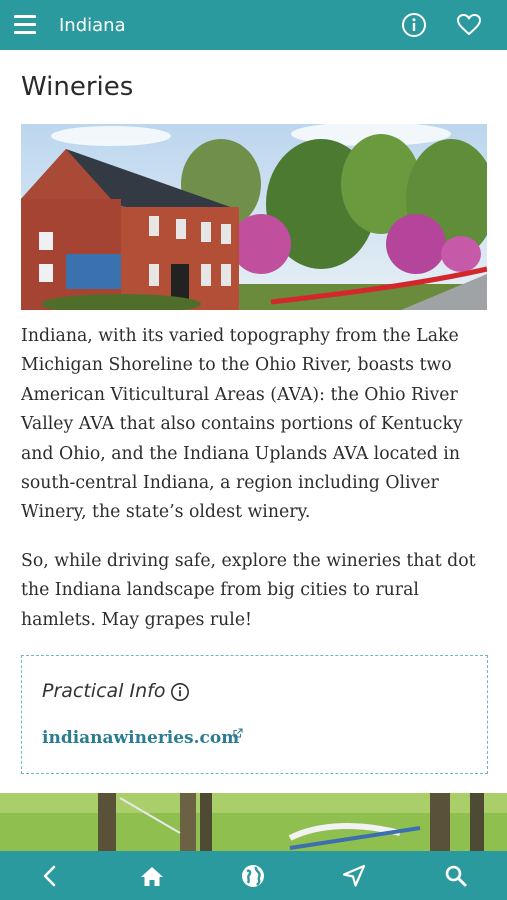 The width and height of the screenshot is (507, 900). I want to click on website-link: indianawineries.com, so click(140, 738).